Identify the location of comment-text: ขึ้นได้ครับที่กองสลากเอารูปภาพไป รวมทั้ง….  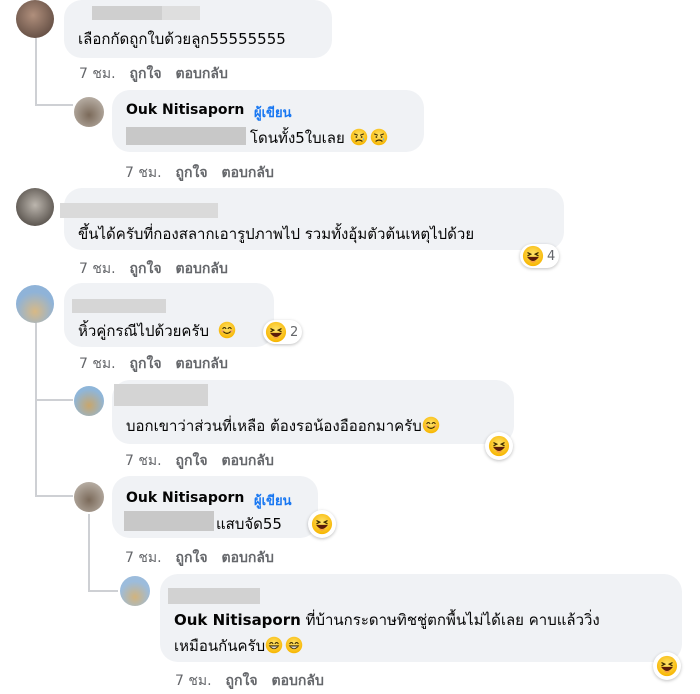
(276, 234).